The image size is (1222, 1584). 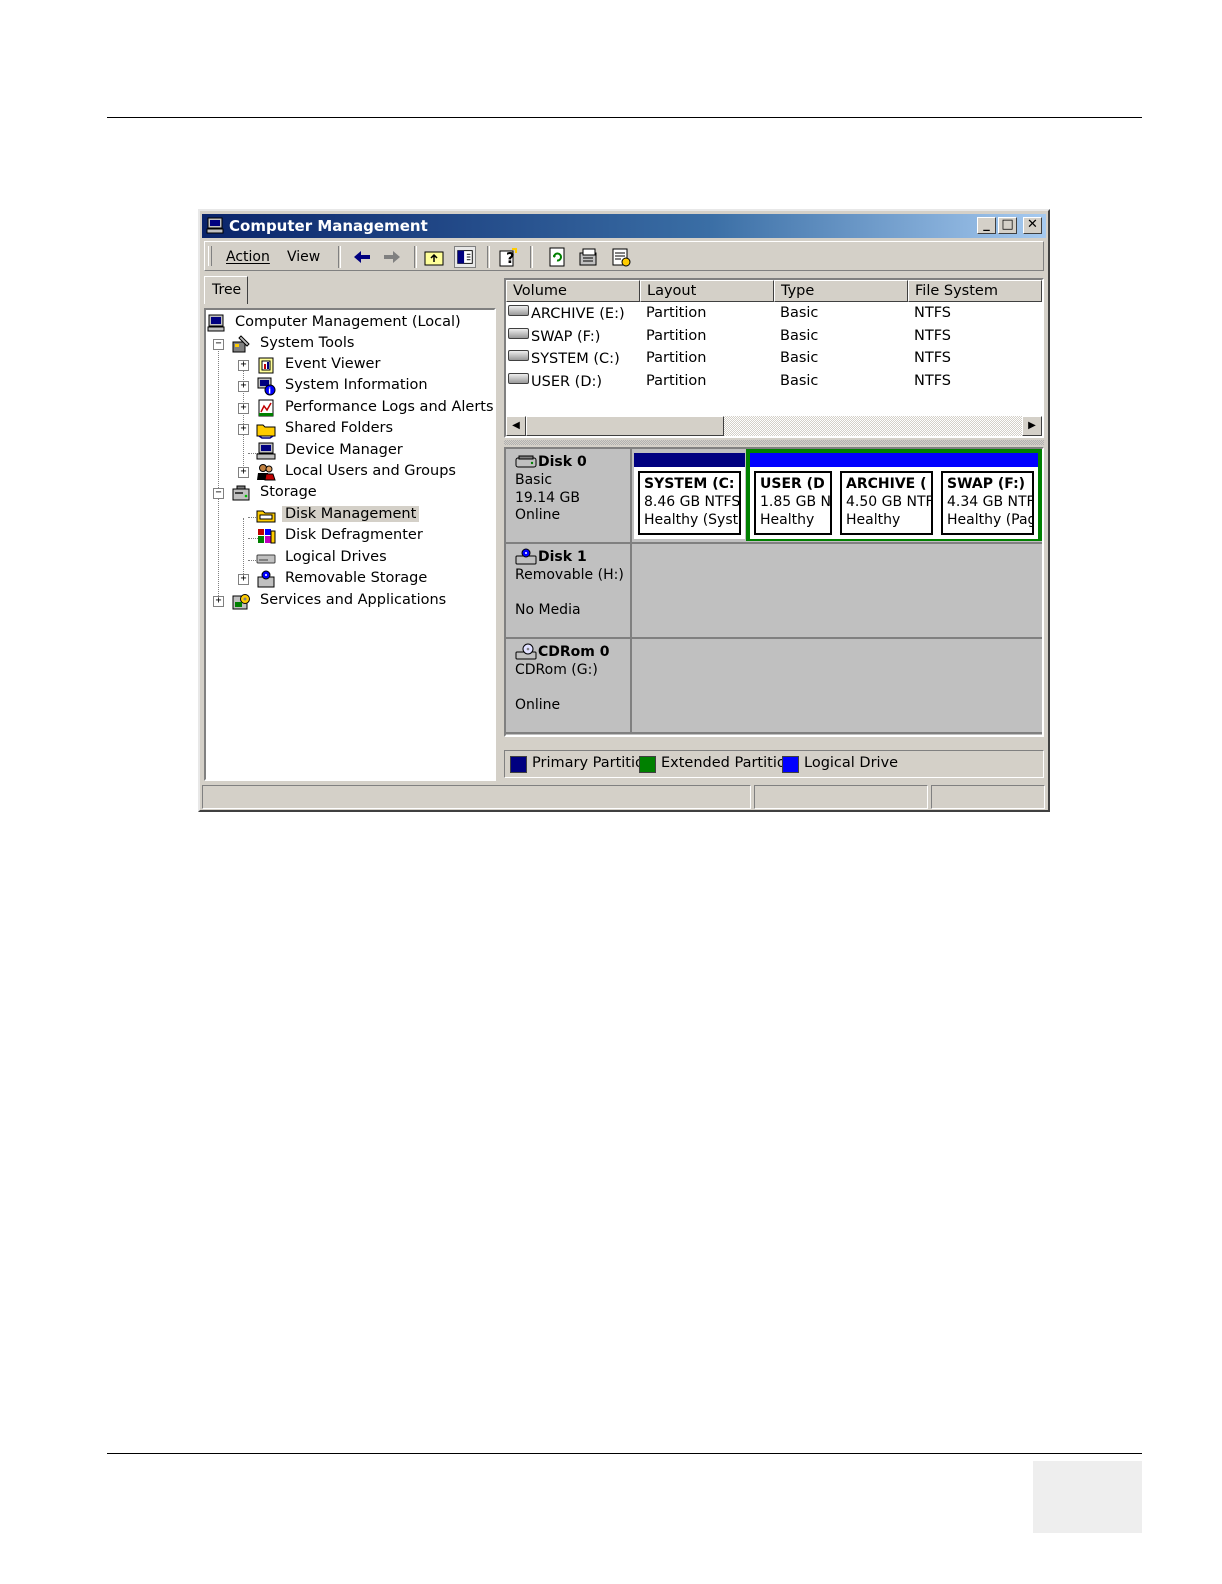 I want to click on table-row: SWAP (F:) Partition Basic NTFS, so click(x=774, y=337).